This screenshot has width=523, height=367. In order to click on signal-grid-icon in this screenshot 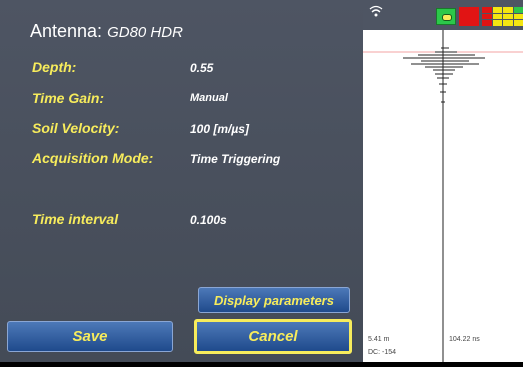, I will do `click(502, 16)`.